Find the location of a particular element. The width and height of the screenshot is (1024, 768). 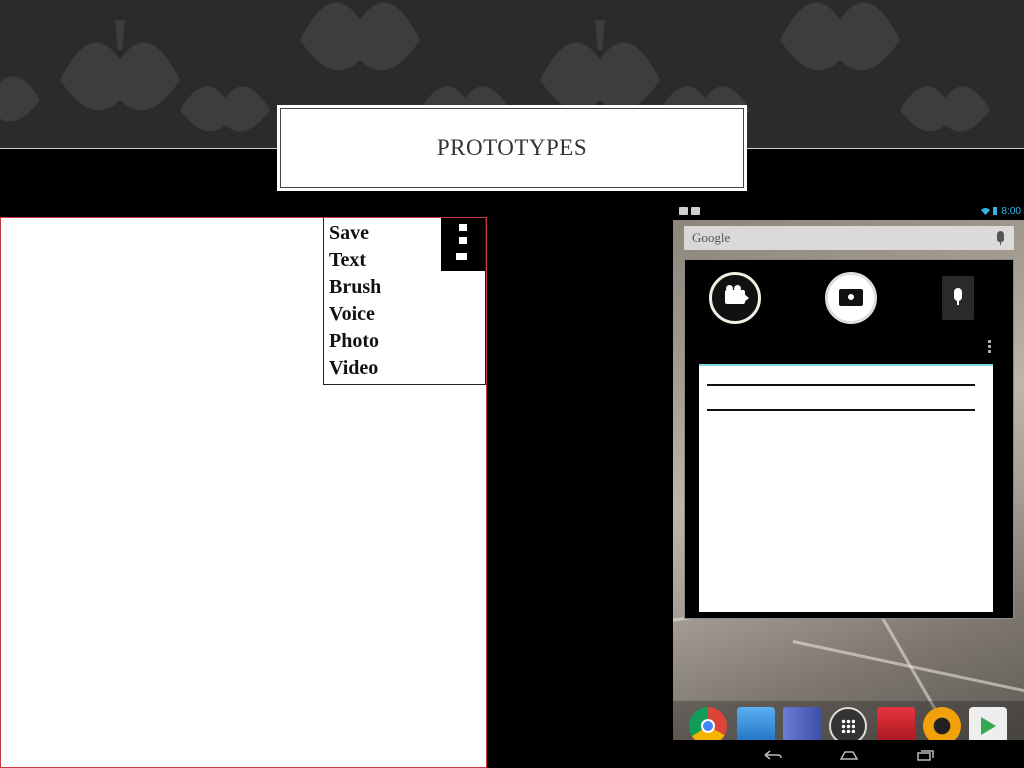

voice-search-icon is located at coordinates (1000, 238).